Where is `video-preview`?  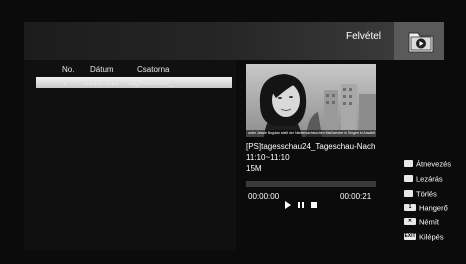
video-preview is located at coordinates (311, 100).